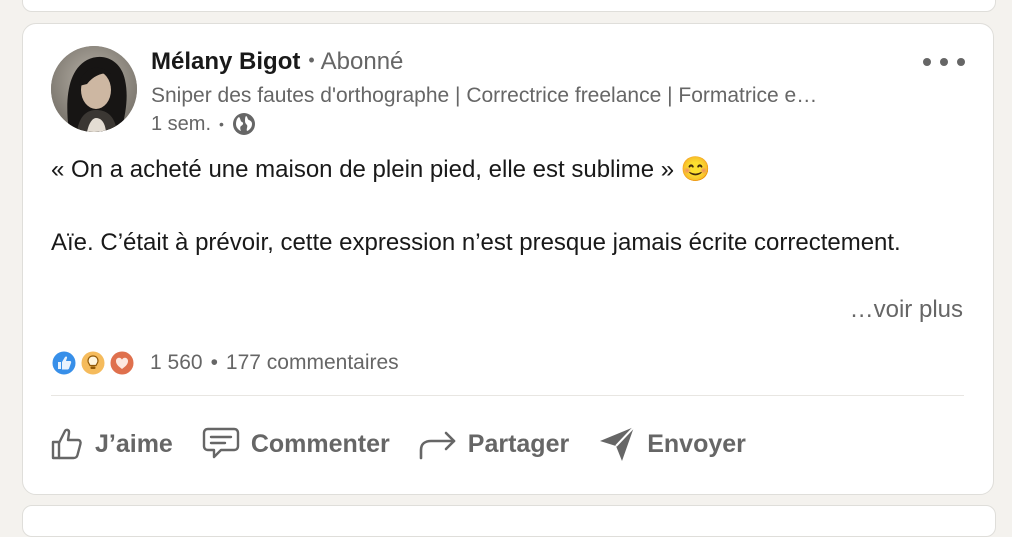 Image resolution: width=1012 pixels, height=537 pixels. What do you see at coordinates (64, 363) in the screenshot?
I see `like-icon` at bounding box center [64, 363].